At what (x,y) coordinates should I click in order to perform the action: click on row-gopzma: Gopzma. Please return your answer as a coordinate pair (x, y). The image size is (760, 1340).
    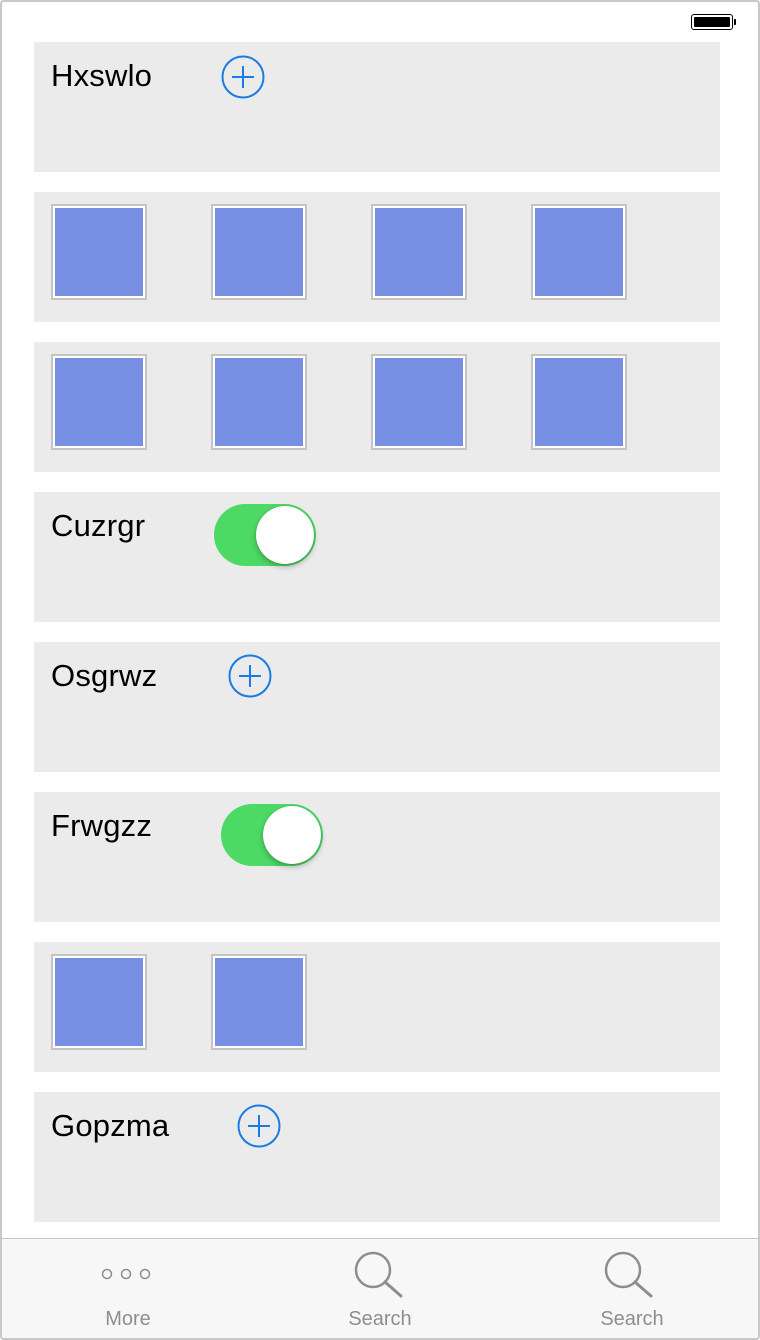
    Looking at the image, I should click on (377, 1157).